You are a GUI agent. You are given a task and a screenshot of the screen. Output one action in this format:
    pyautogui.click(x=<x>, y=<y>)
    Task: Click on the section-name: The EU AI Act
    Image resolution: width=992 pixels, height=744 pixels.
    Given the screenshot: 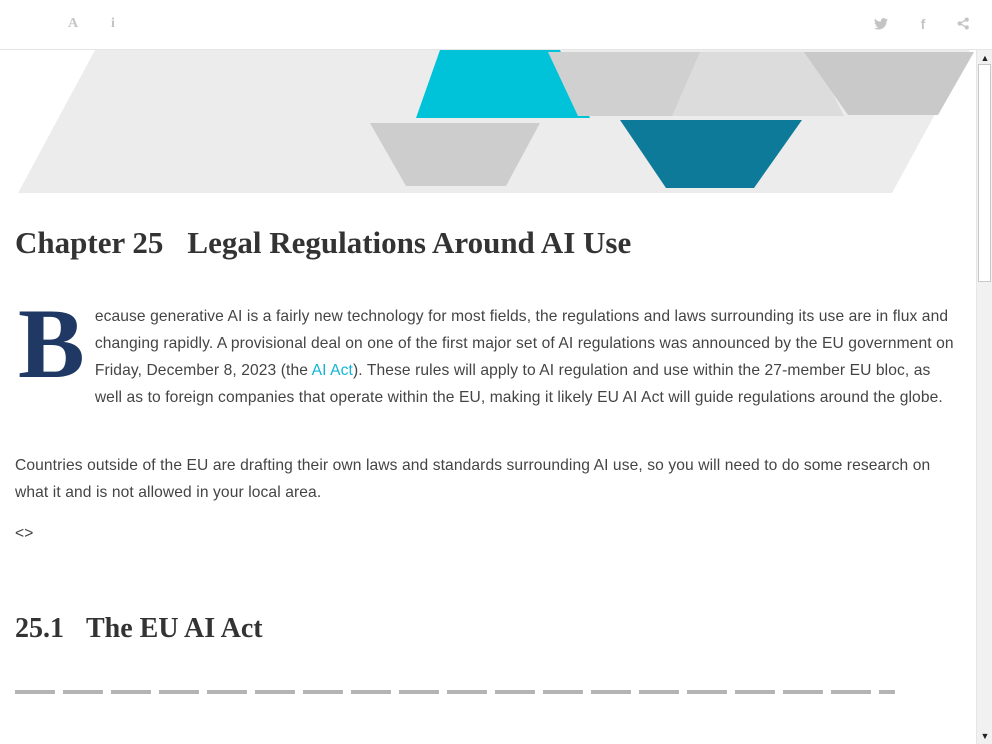 What is the action you would take?
    pyautogui.click(x=174, y=628)
    